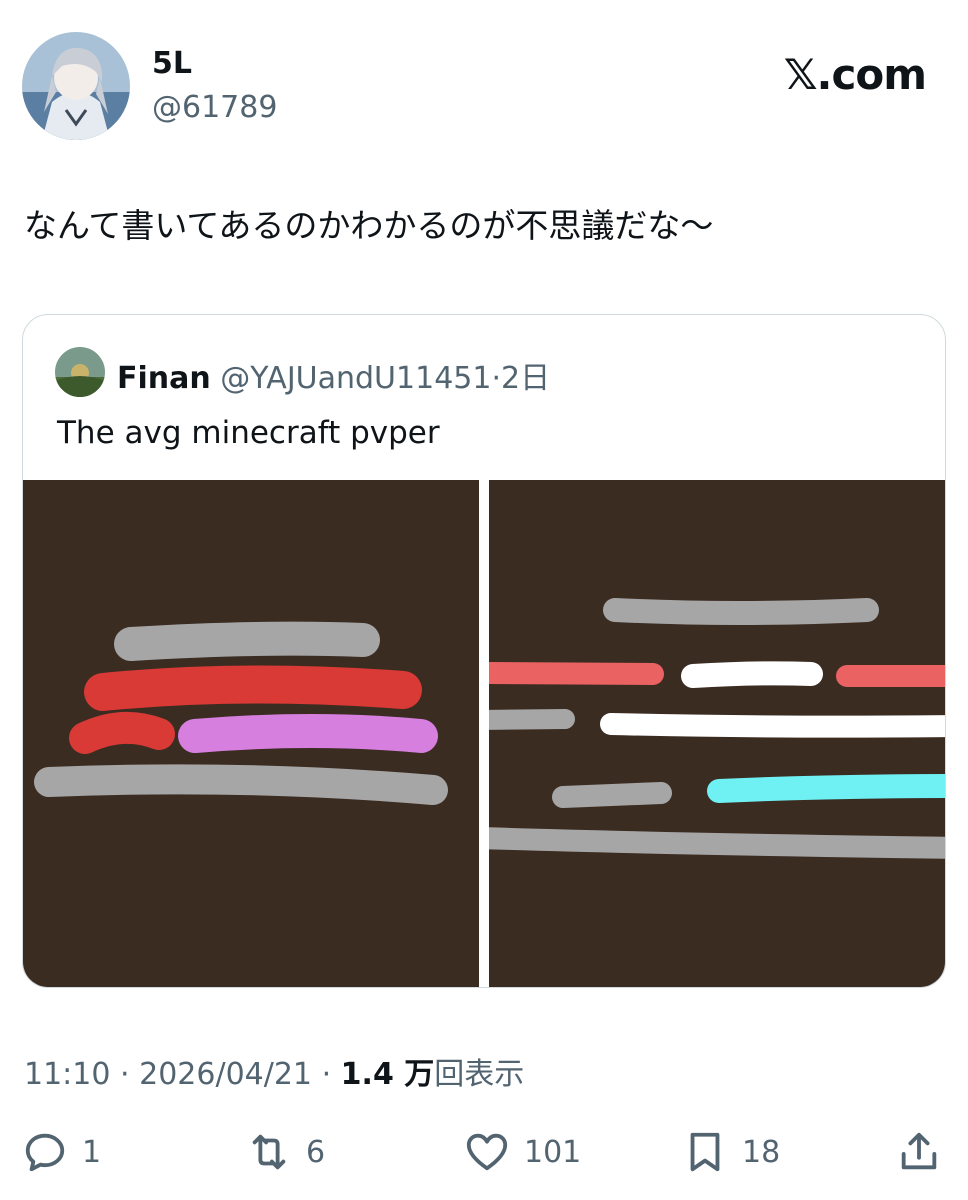 The image size is (968, 1200). Describe the element at coordinates (522, 1152) in the screenshot. I see `like-button: 101` at that location.